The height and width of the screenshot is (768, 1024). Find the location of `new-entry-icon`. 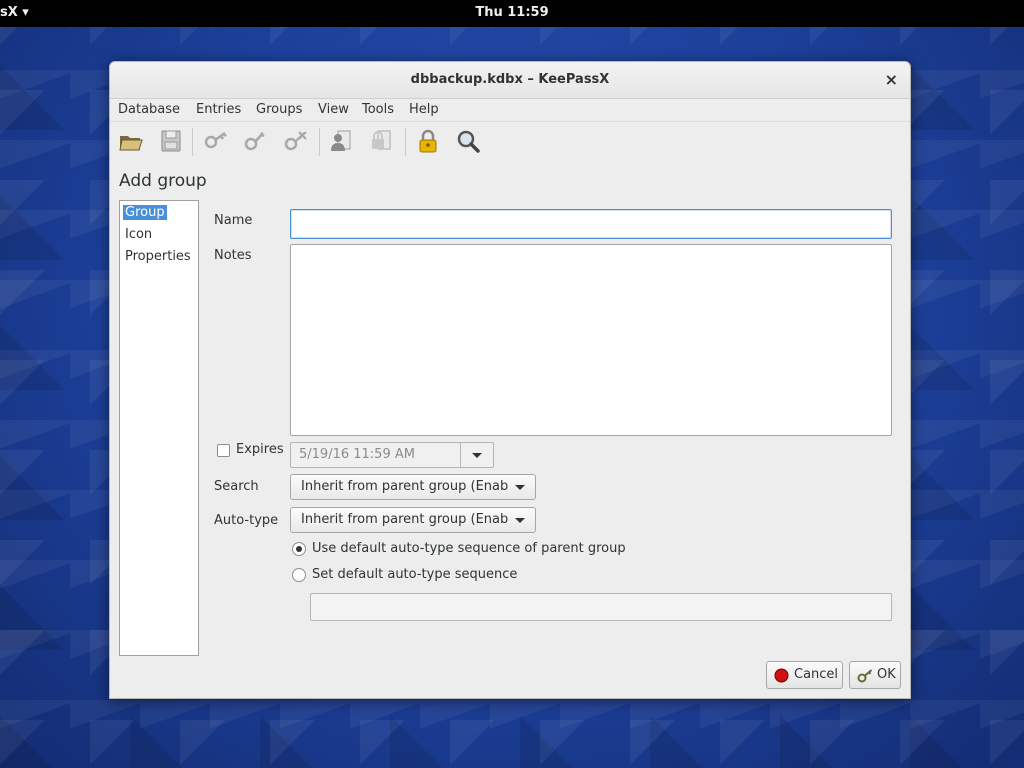

new-entry-icon is located at coordinates (215, 141).